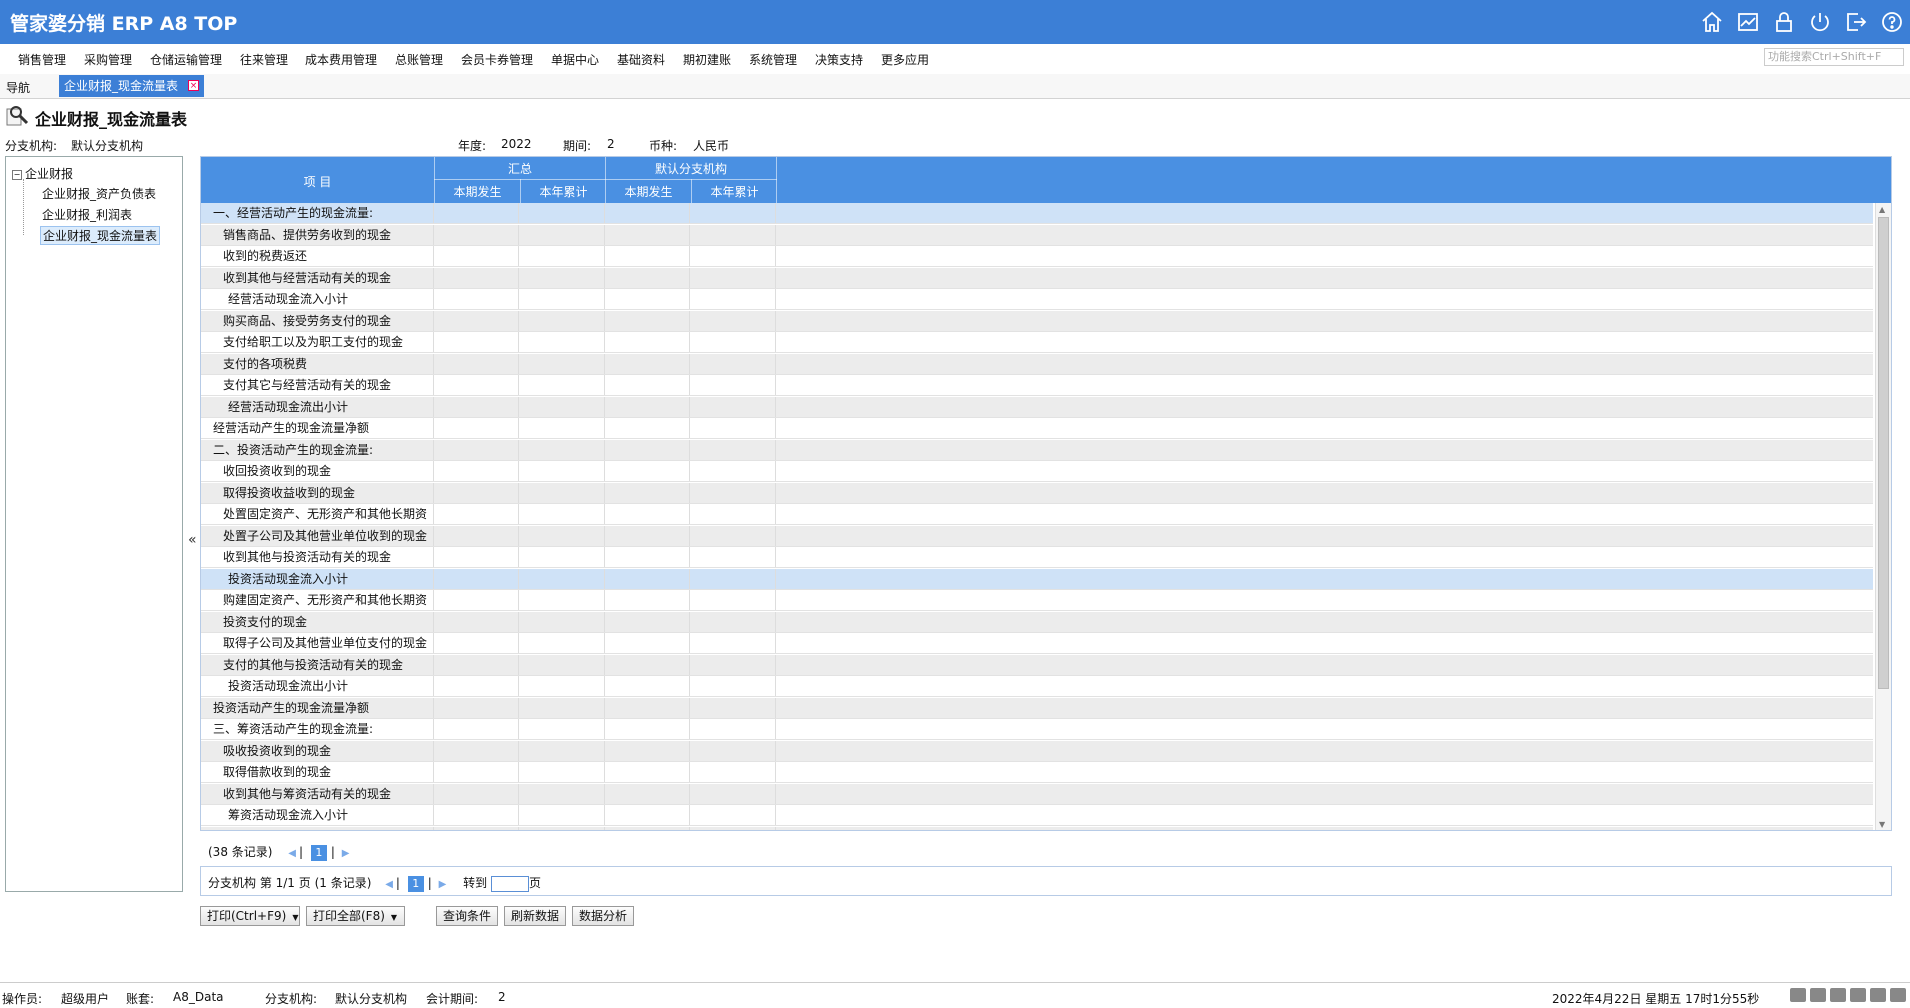 The image size is (1910, 1008). Describe the element at coordinates (1883, 453) in the screenshot. I see `scroll-thumb` at that location.